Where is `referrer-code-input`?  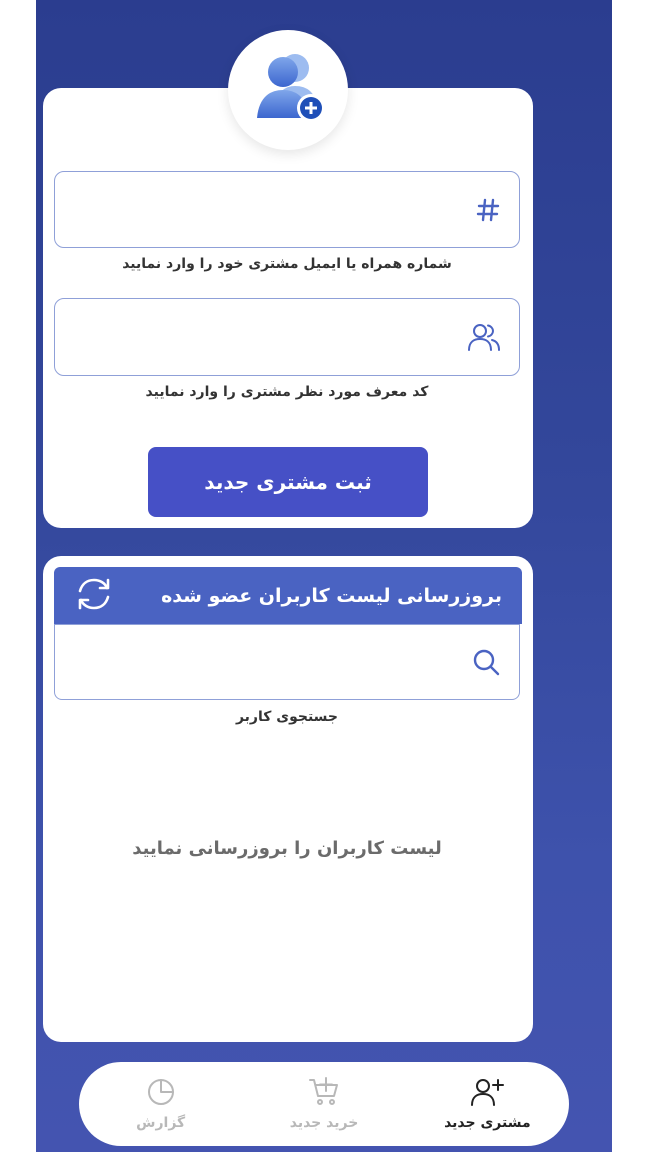
referrer-code-input is located at coordinates (263, 337).